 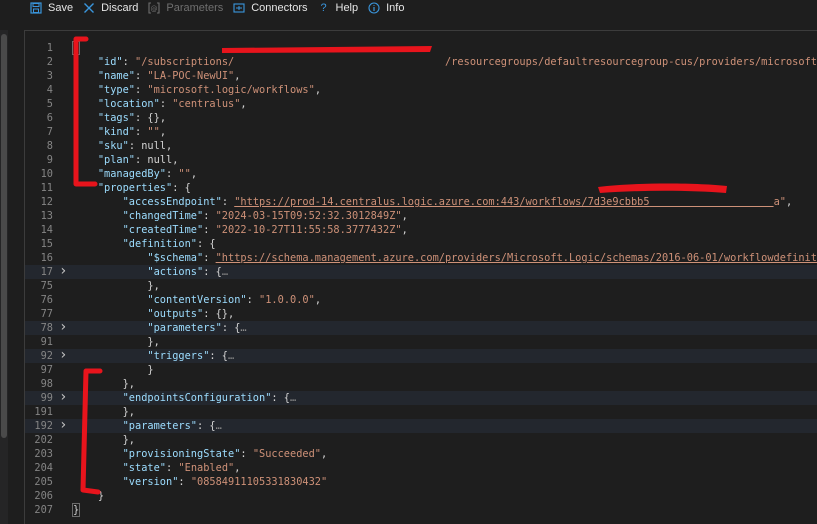 I want to click on code-line: 202 },, so click(x=420, y=440).